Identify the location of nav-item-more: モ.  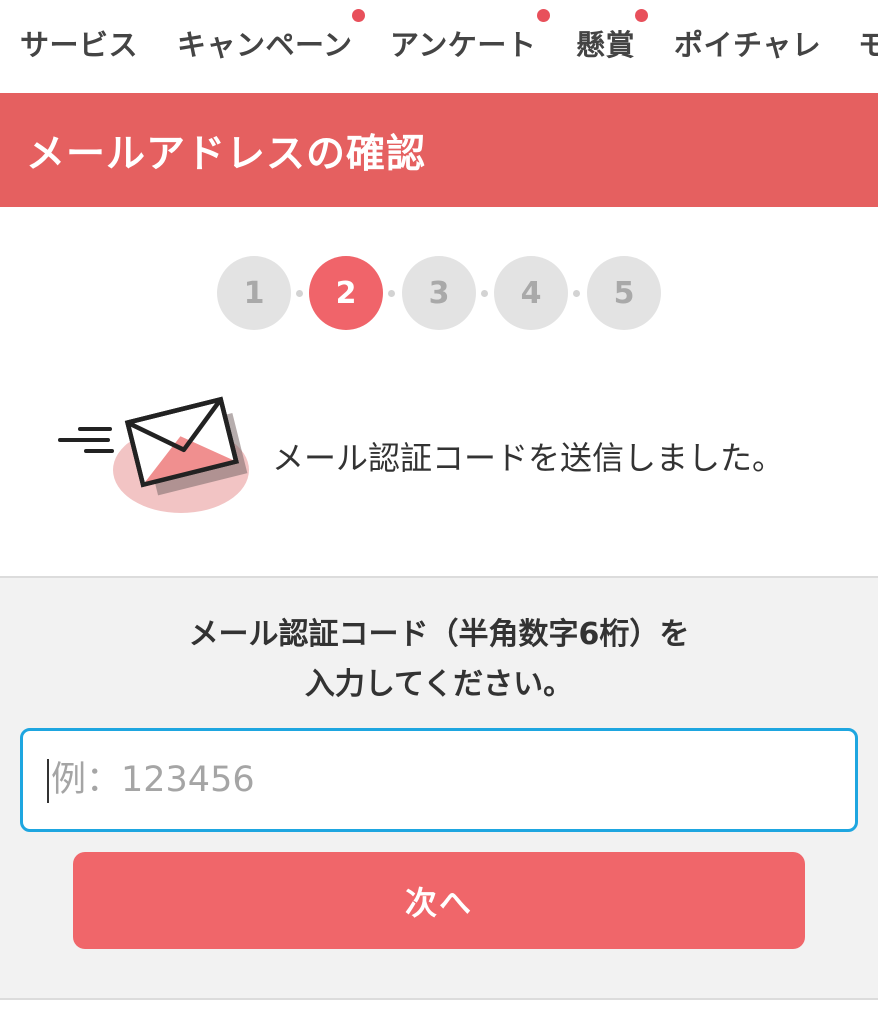
(868, 43).